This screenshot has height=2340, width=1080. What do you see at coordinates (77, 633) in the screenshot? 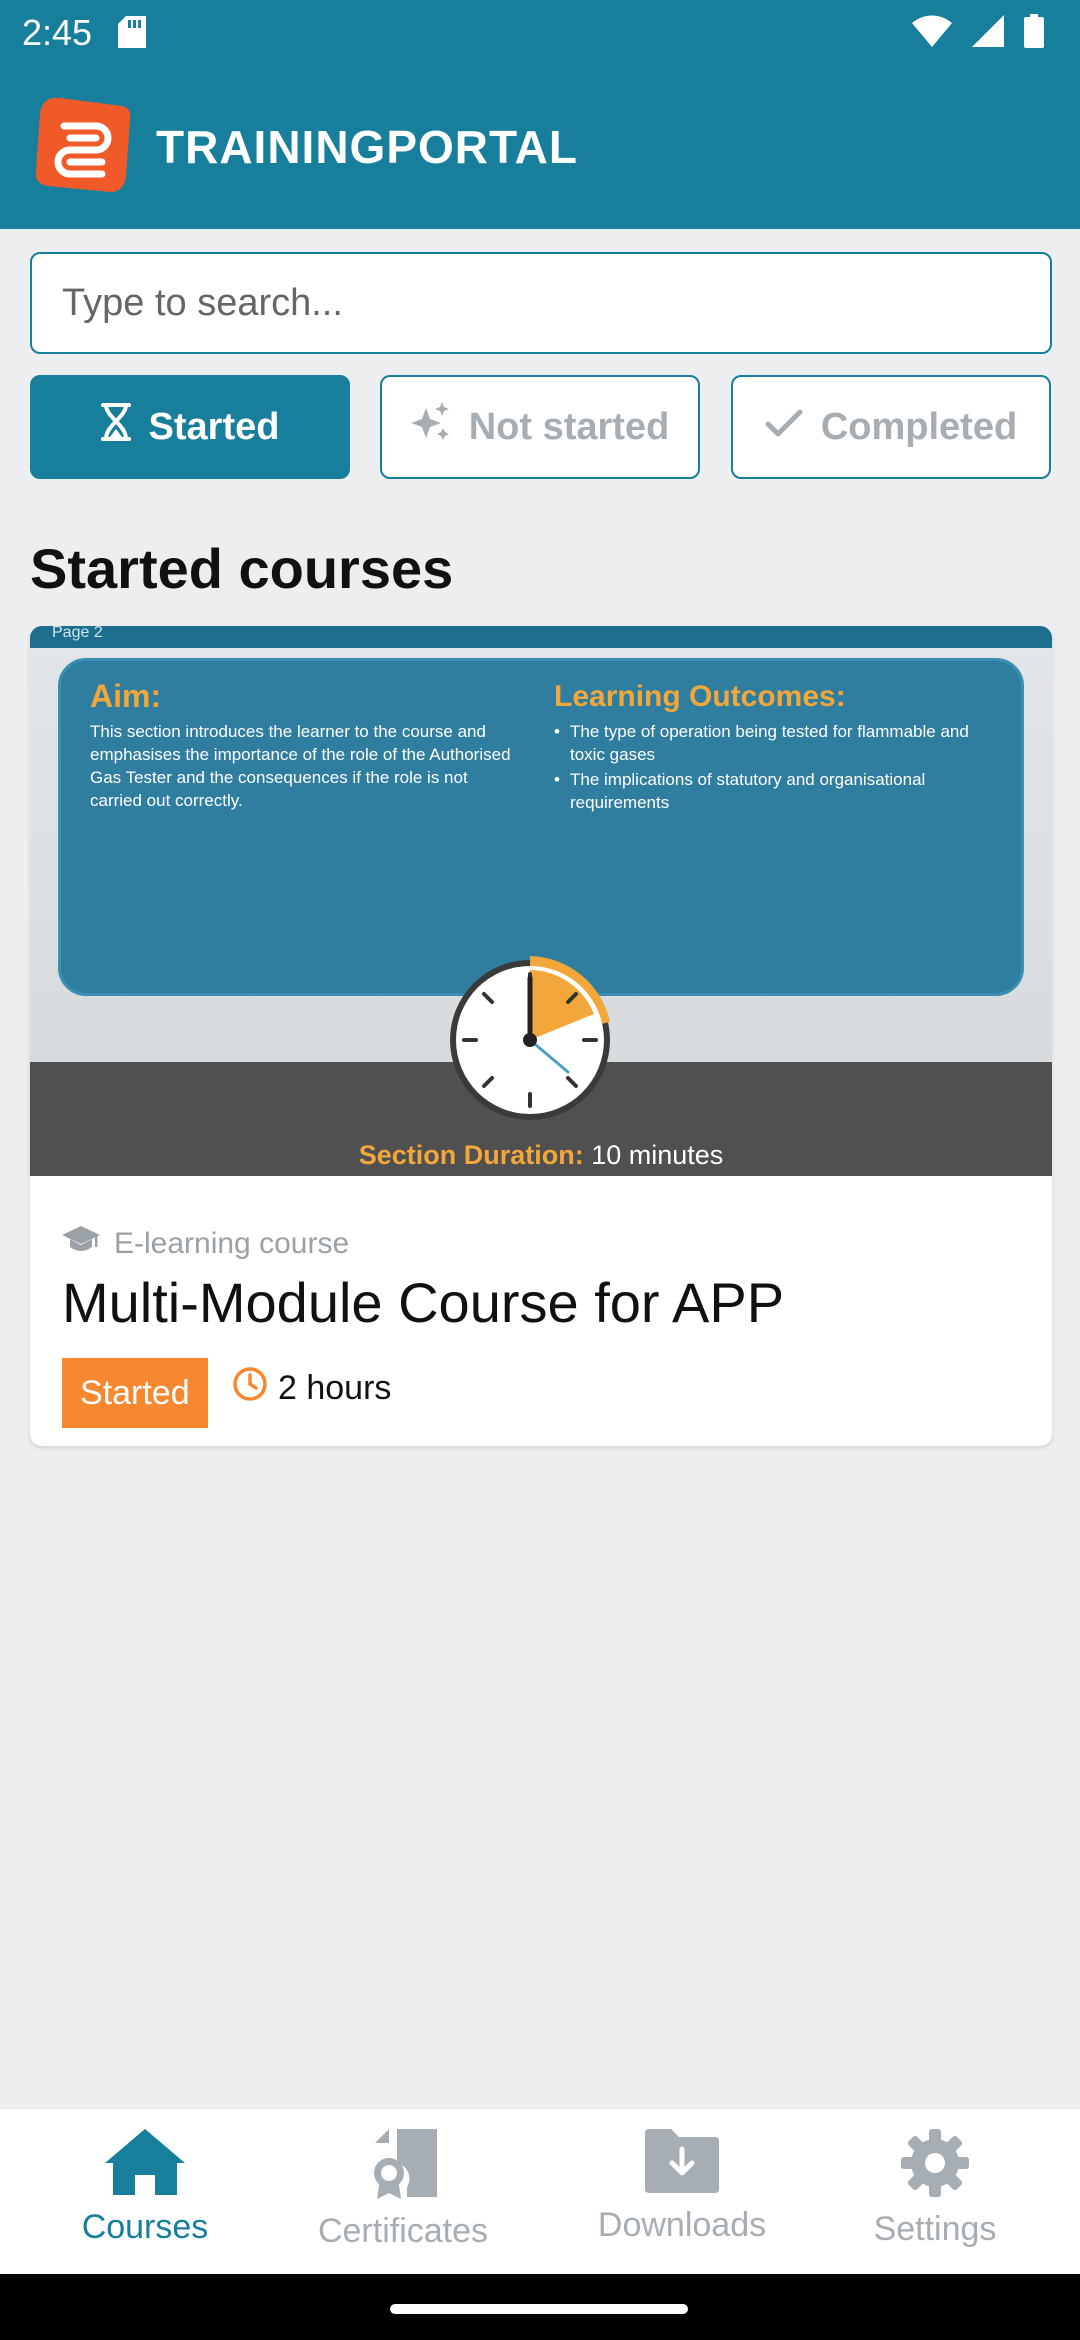
I see `thumbnail-page-label: Page 2` at bounding box center [77, 633].